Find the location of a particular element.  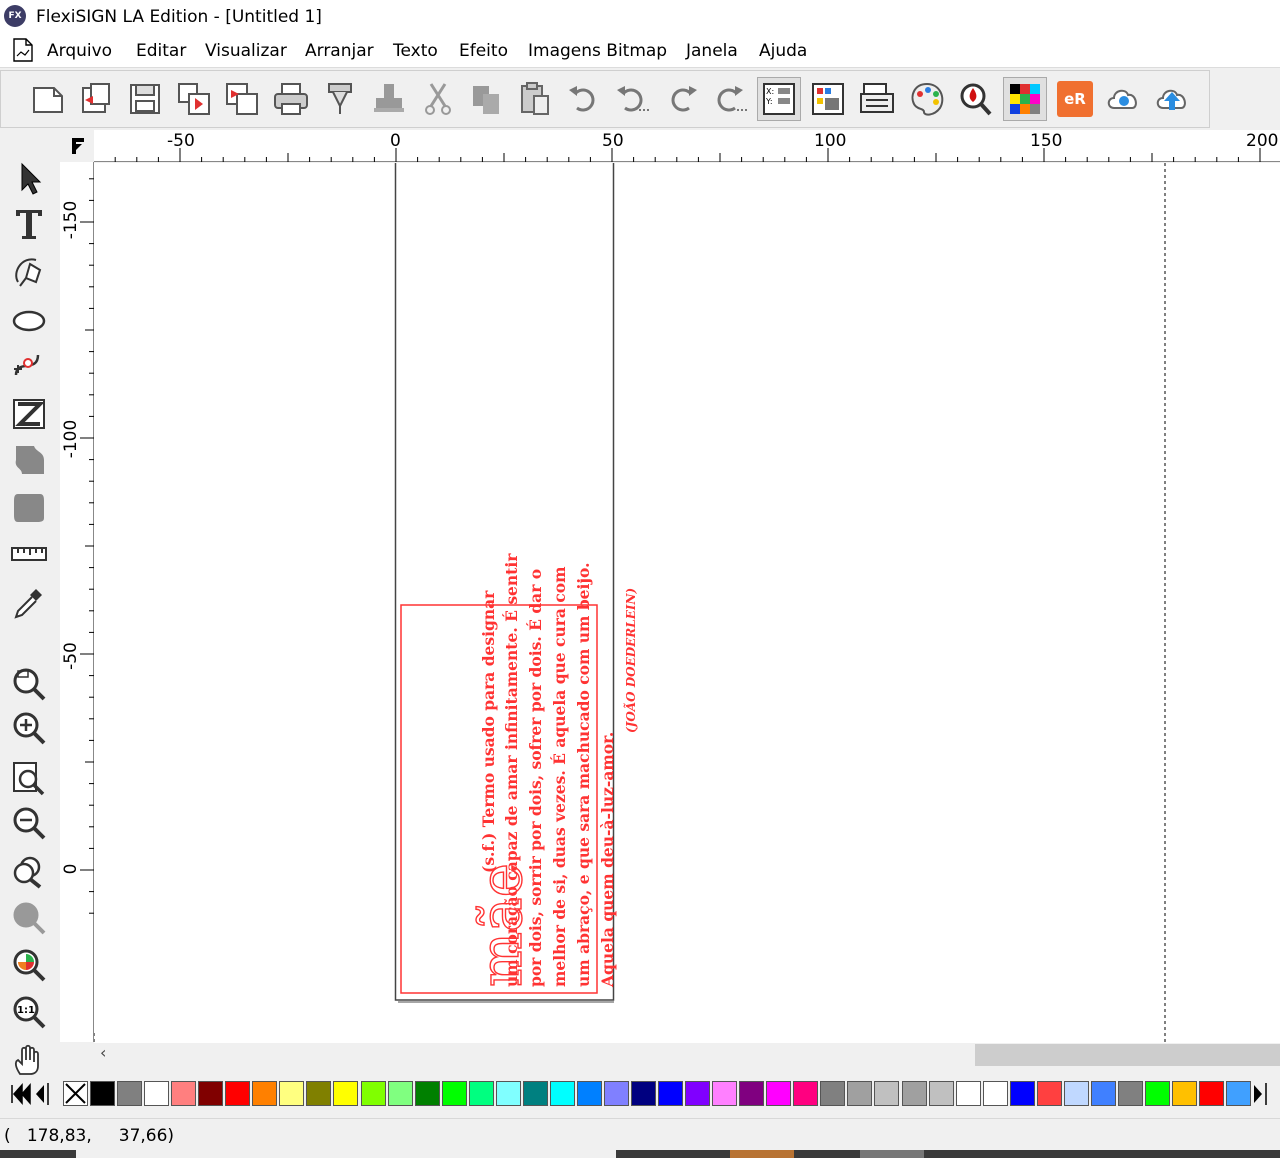

menu-visualizar: Visualizar is located at coordinates (246, 51).